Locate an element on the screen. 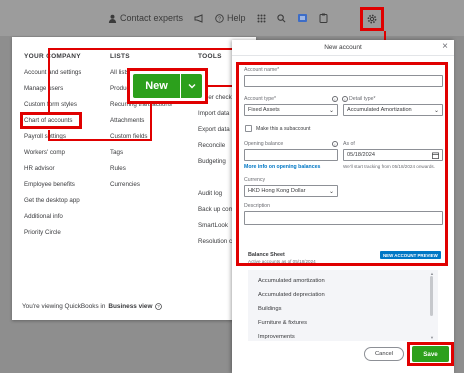 The width and height of the screenshot is (464, 373). subaccount-label: Make this a subaccount is located at coordinates (283, 129).